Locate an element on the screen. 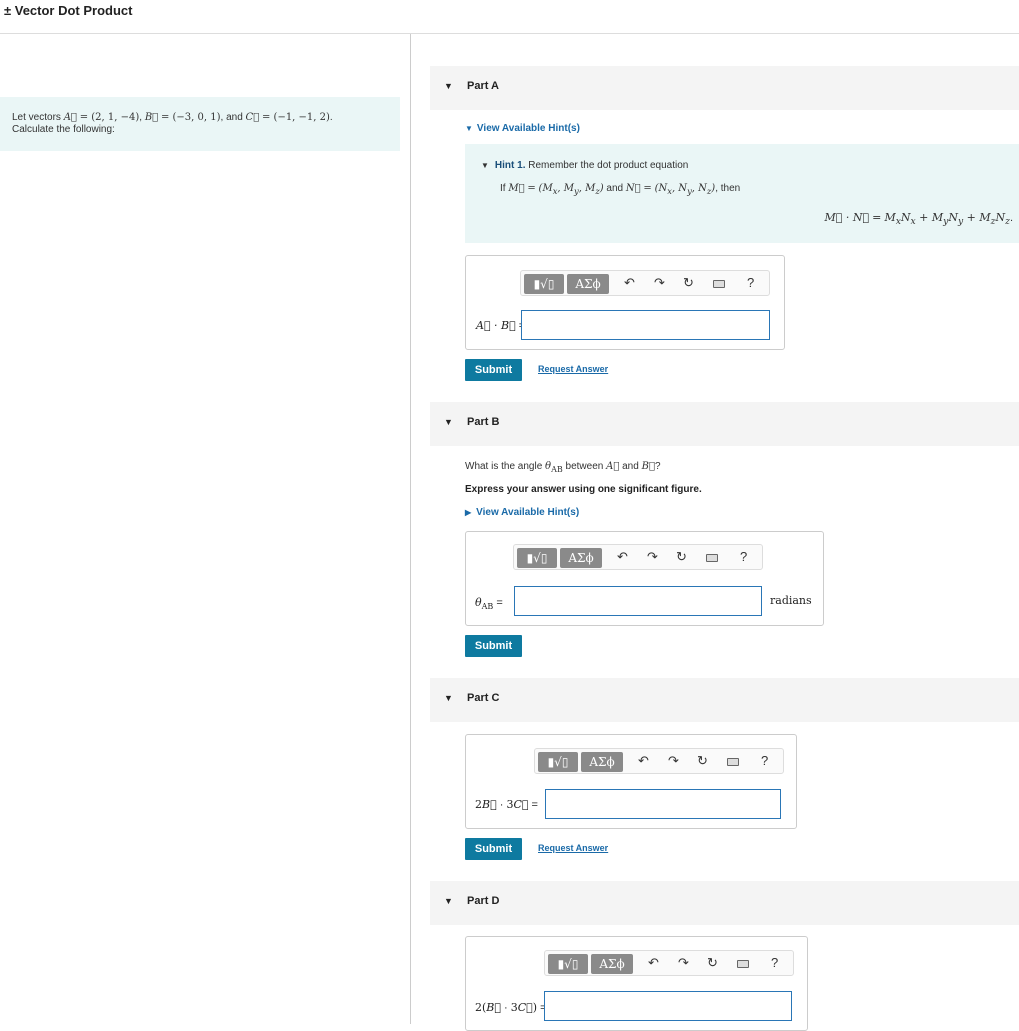 The height and width of the screenshot is (1031, 1019). math-toolbar-d: ▮√▯ ΑΣϕ ↶ ↷ ↻ ? is located at coordinates (669, 963).